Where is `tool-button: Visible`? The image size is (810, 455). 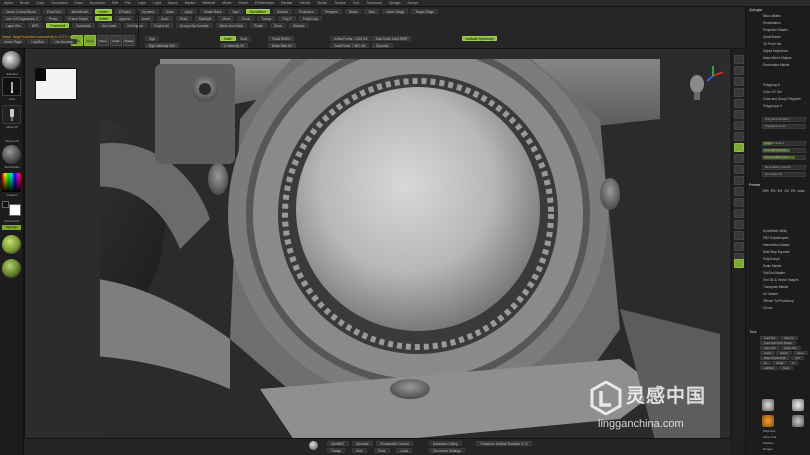
tool-button: Visible is located at coordinates (779, 363).